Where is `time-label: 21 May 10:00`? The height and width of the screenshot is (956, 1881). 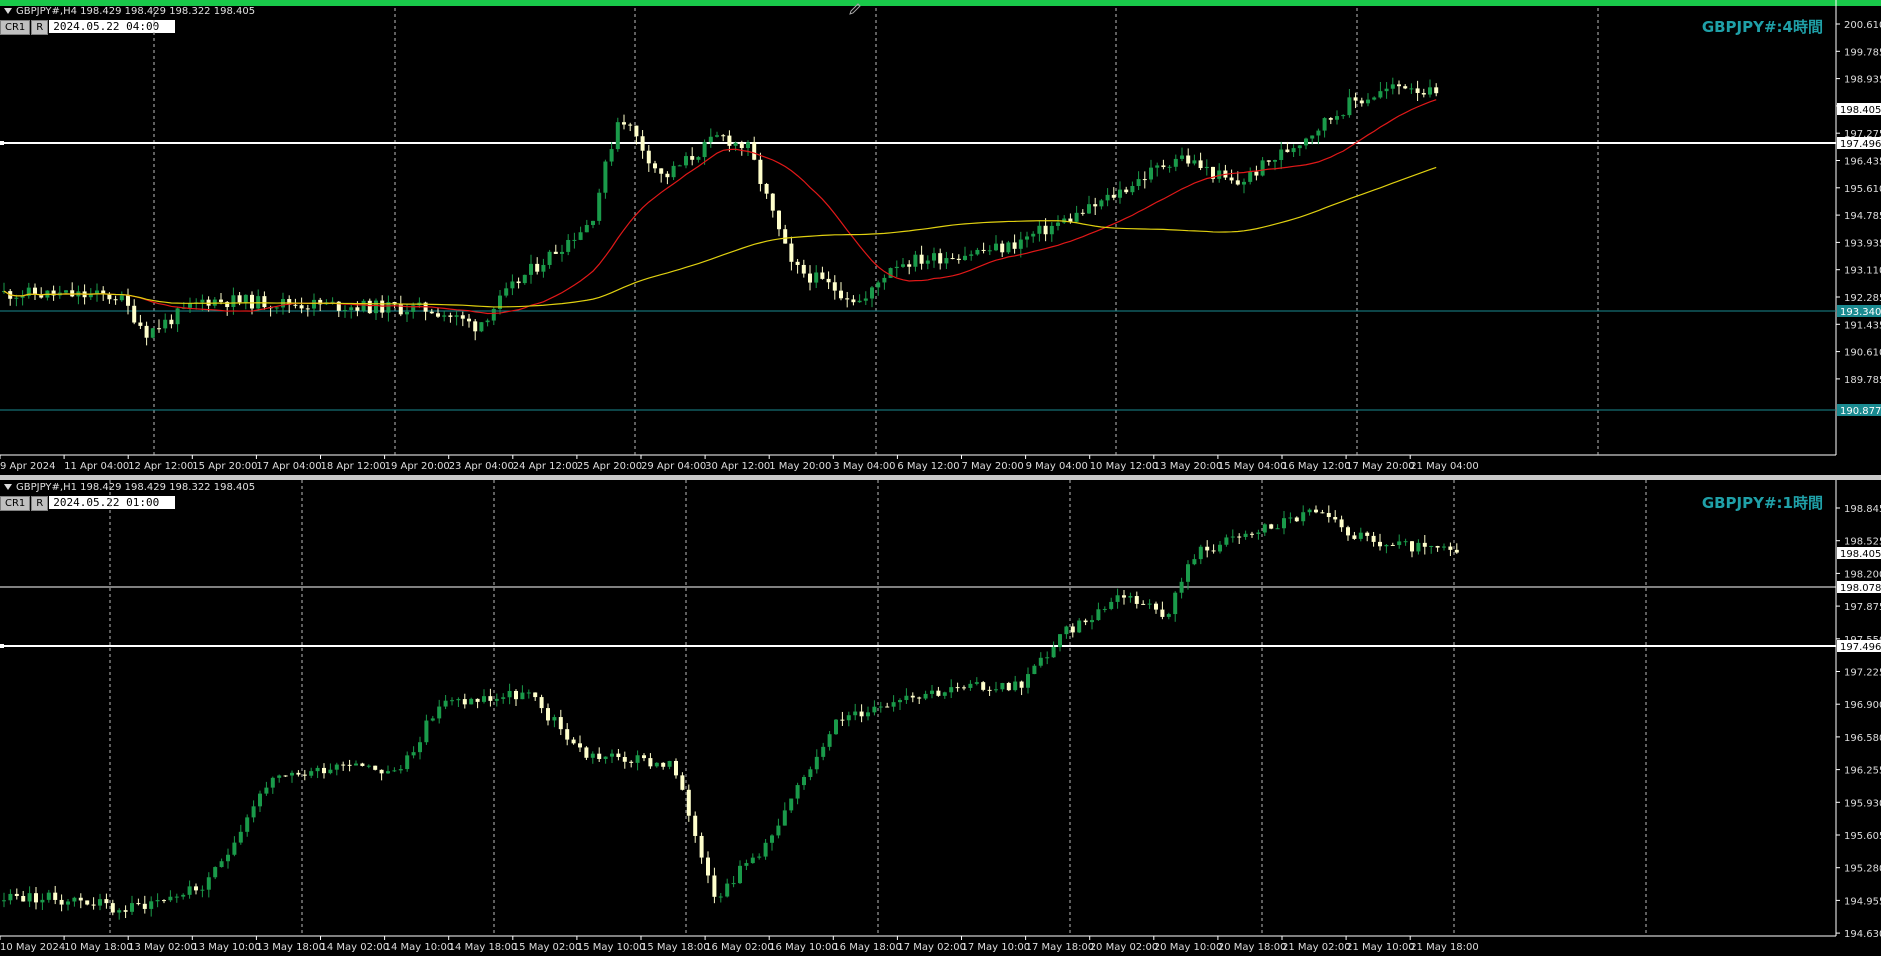
time-label: 21 May 10:00 is located at coordinates (1380, 947).